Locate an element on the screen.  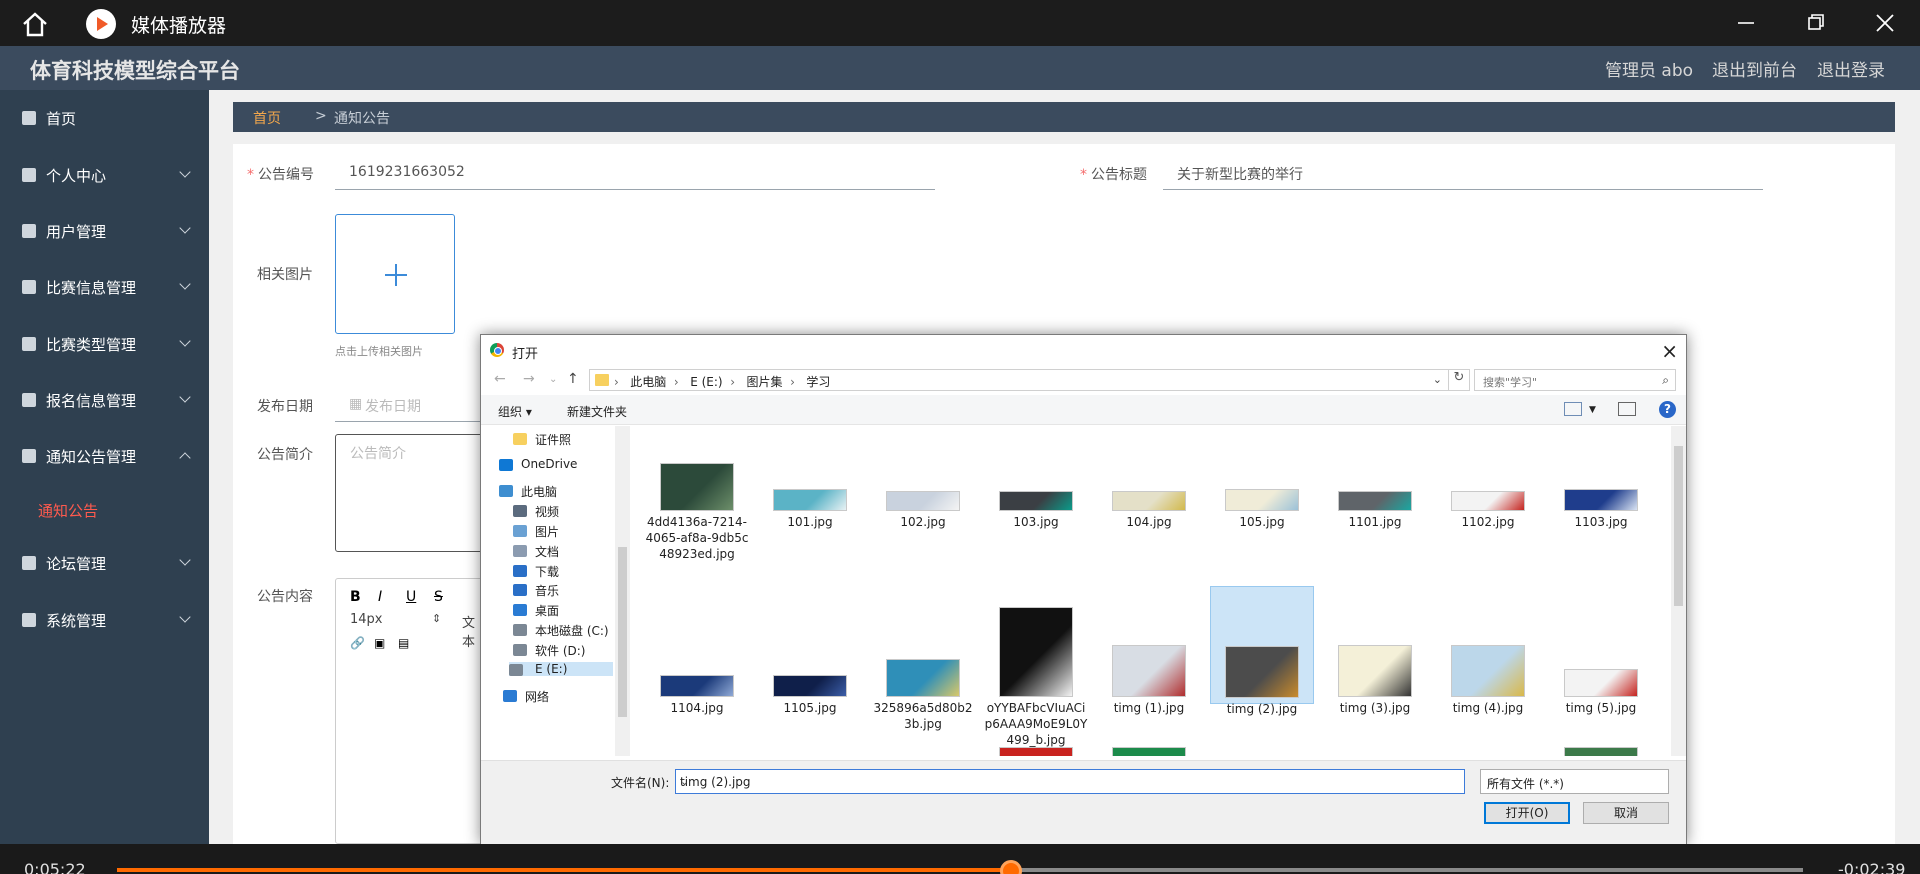
file-item: 102.jpg is located at coordinates (923, 527).